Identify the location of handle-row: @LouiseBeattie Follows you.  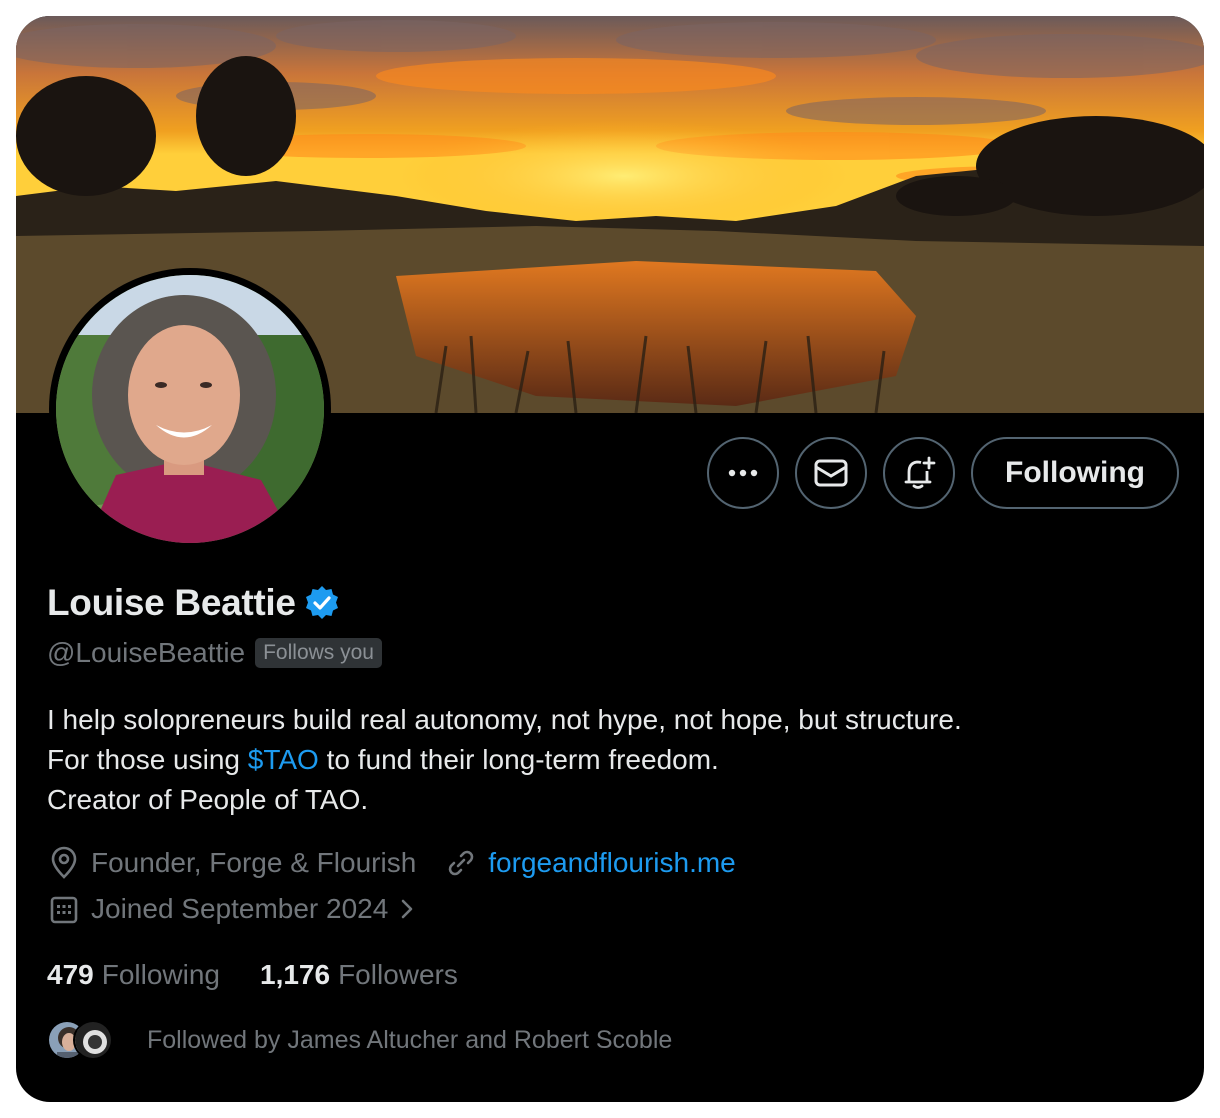
(214, 653).